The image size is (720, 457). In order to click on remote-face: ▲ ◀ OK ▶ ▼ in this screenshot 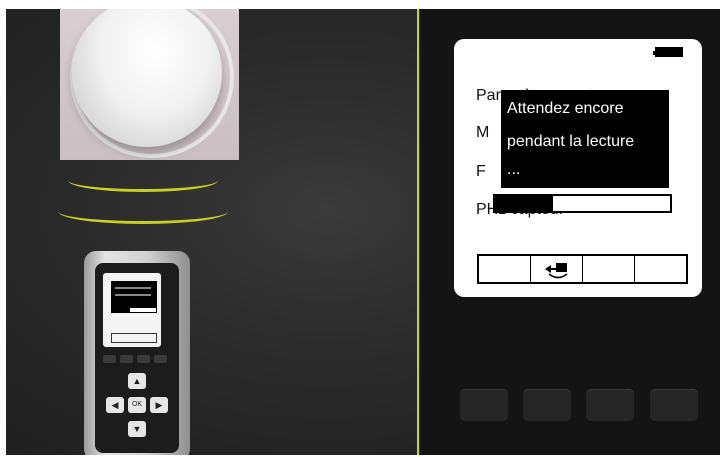, I will do `click(137, 358)`.